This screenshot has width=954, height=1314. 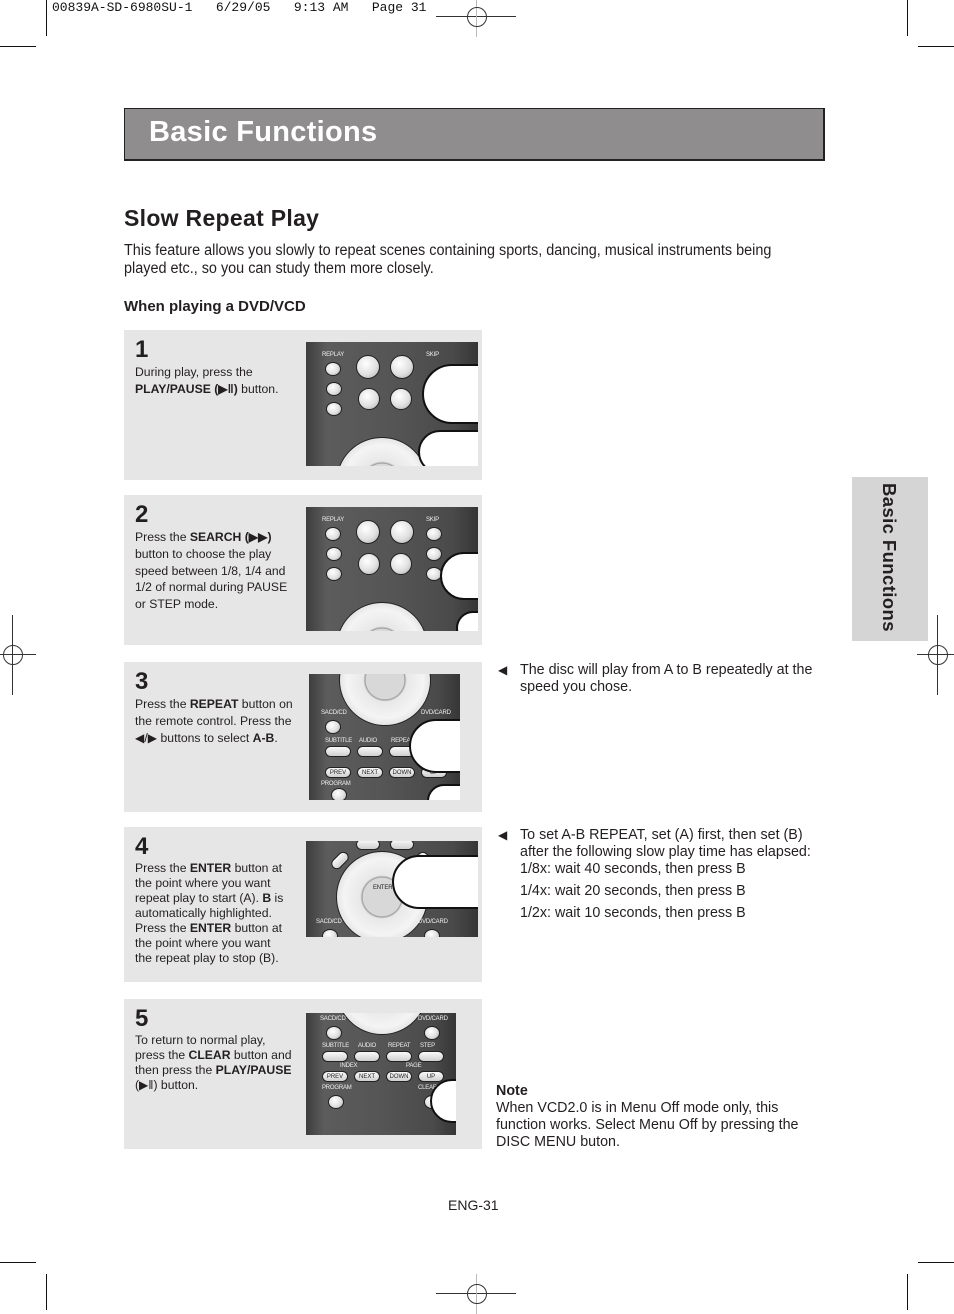 I want to click on step-key: CLEAR, so click(x=209, y=1055).